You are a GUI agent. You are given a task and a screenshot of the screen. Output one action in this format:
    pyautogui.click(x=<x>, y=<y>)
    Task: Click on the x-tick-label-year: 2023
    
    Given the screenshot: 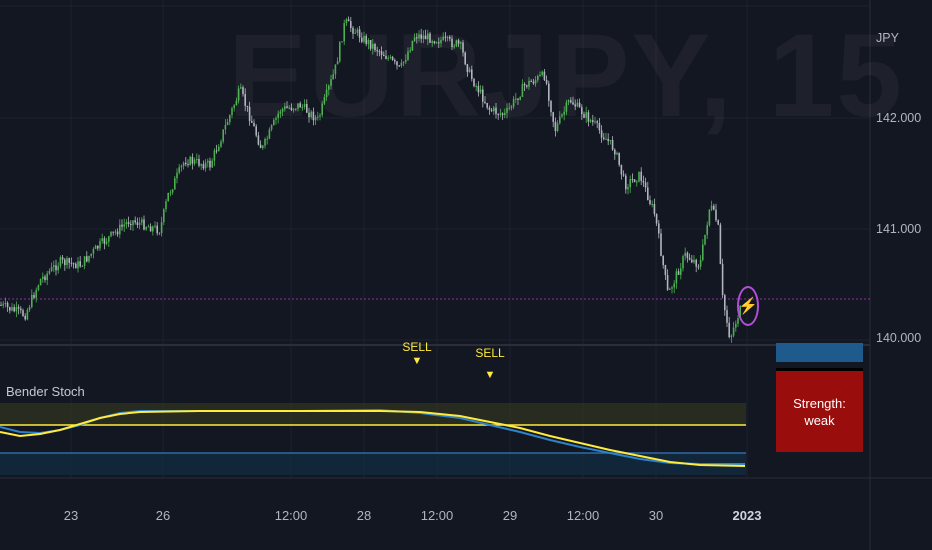 What is the action you would take?
    pyautogui.click(x=747, y=515)
    